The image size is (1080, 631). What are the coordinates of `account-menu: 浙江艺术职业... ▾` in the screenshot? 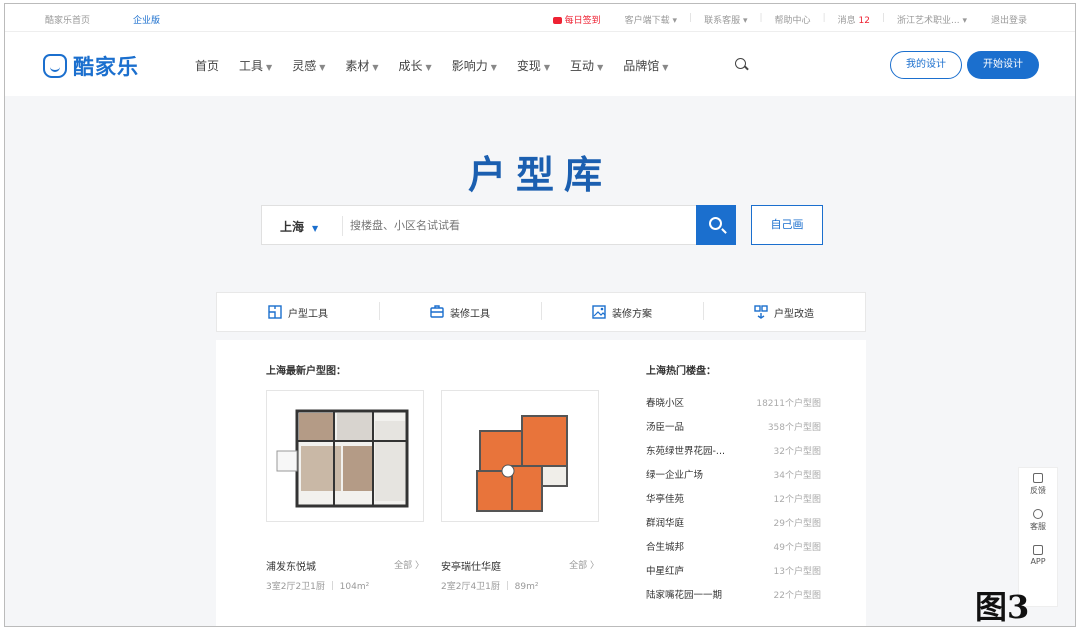 It's located at (932, 19).